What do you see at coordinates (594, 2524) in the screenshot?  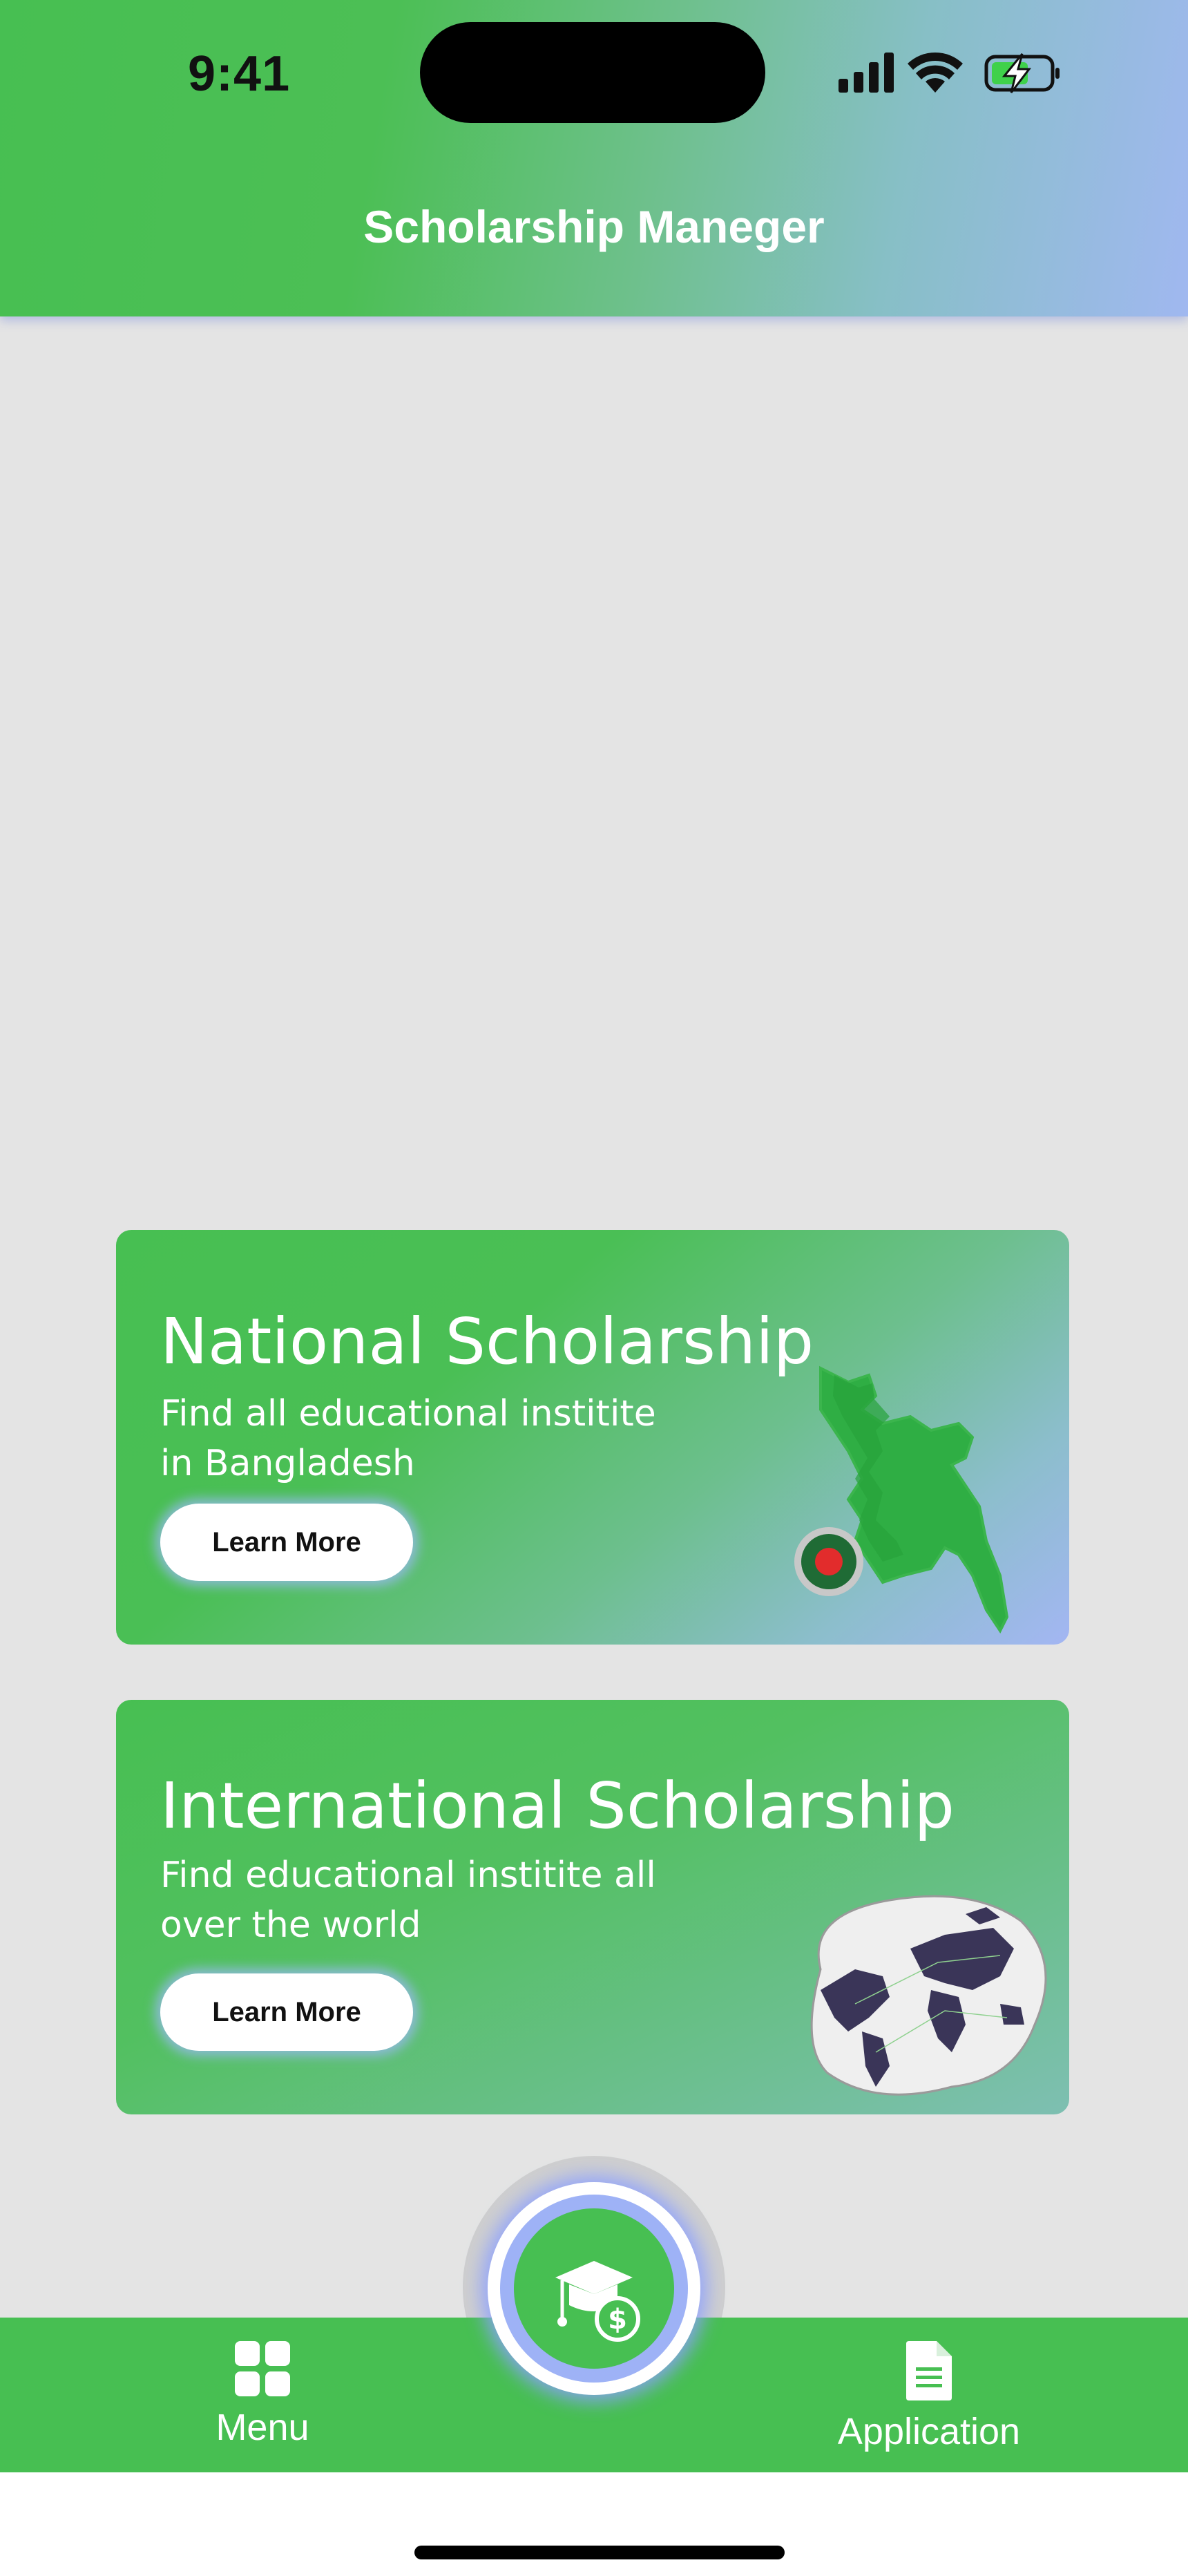 I see `home-indicator-area` at bounding box center [594, 2524].